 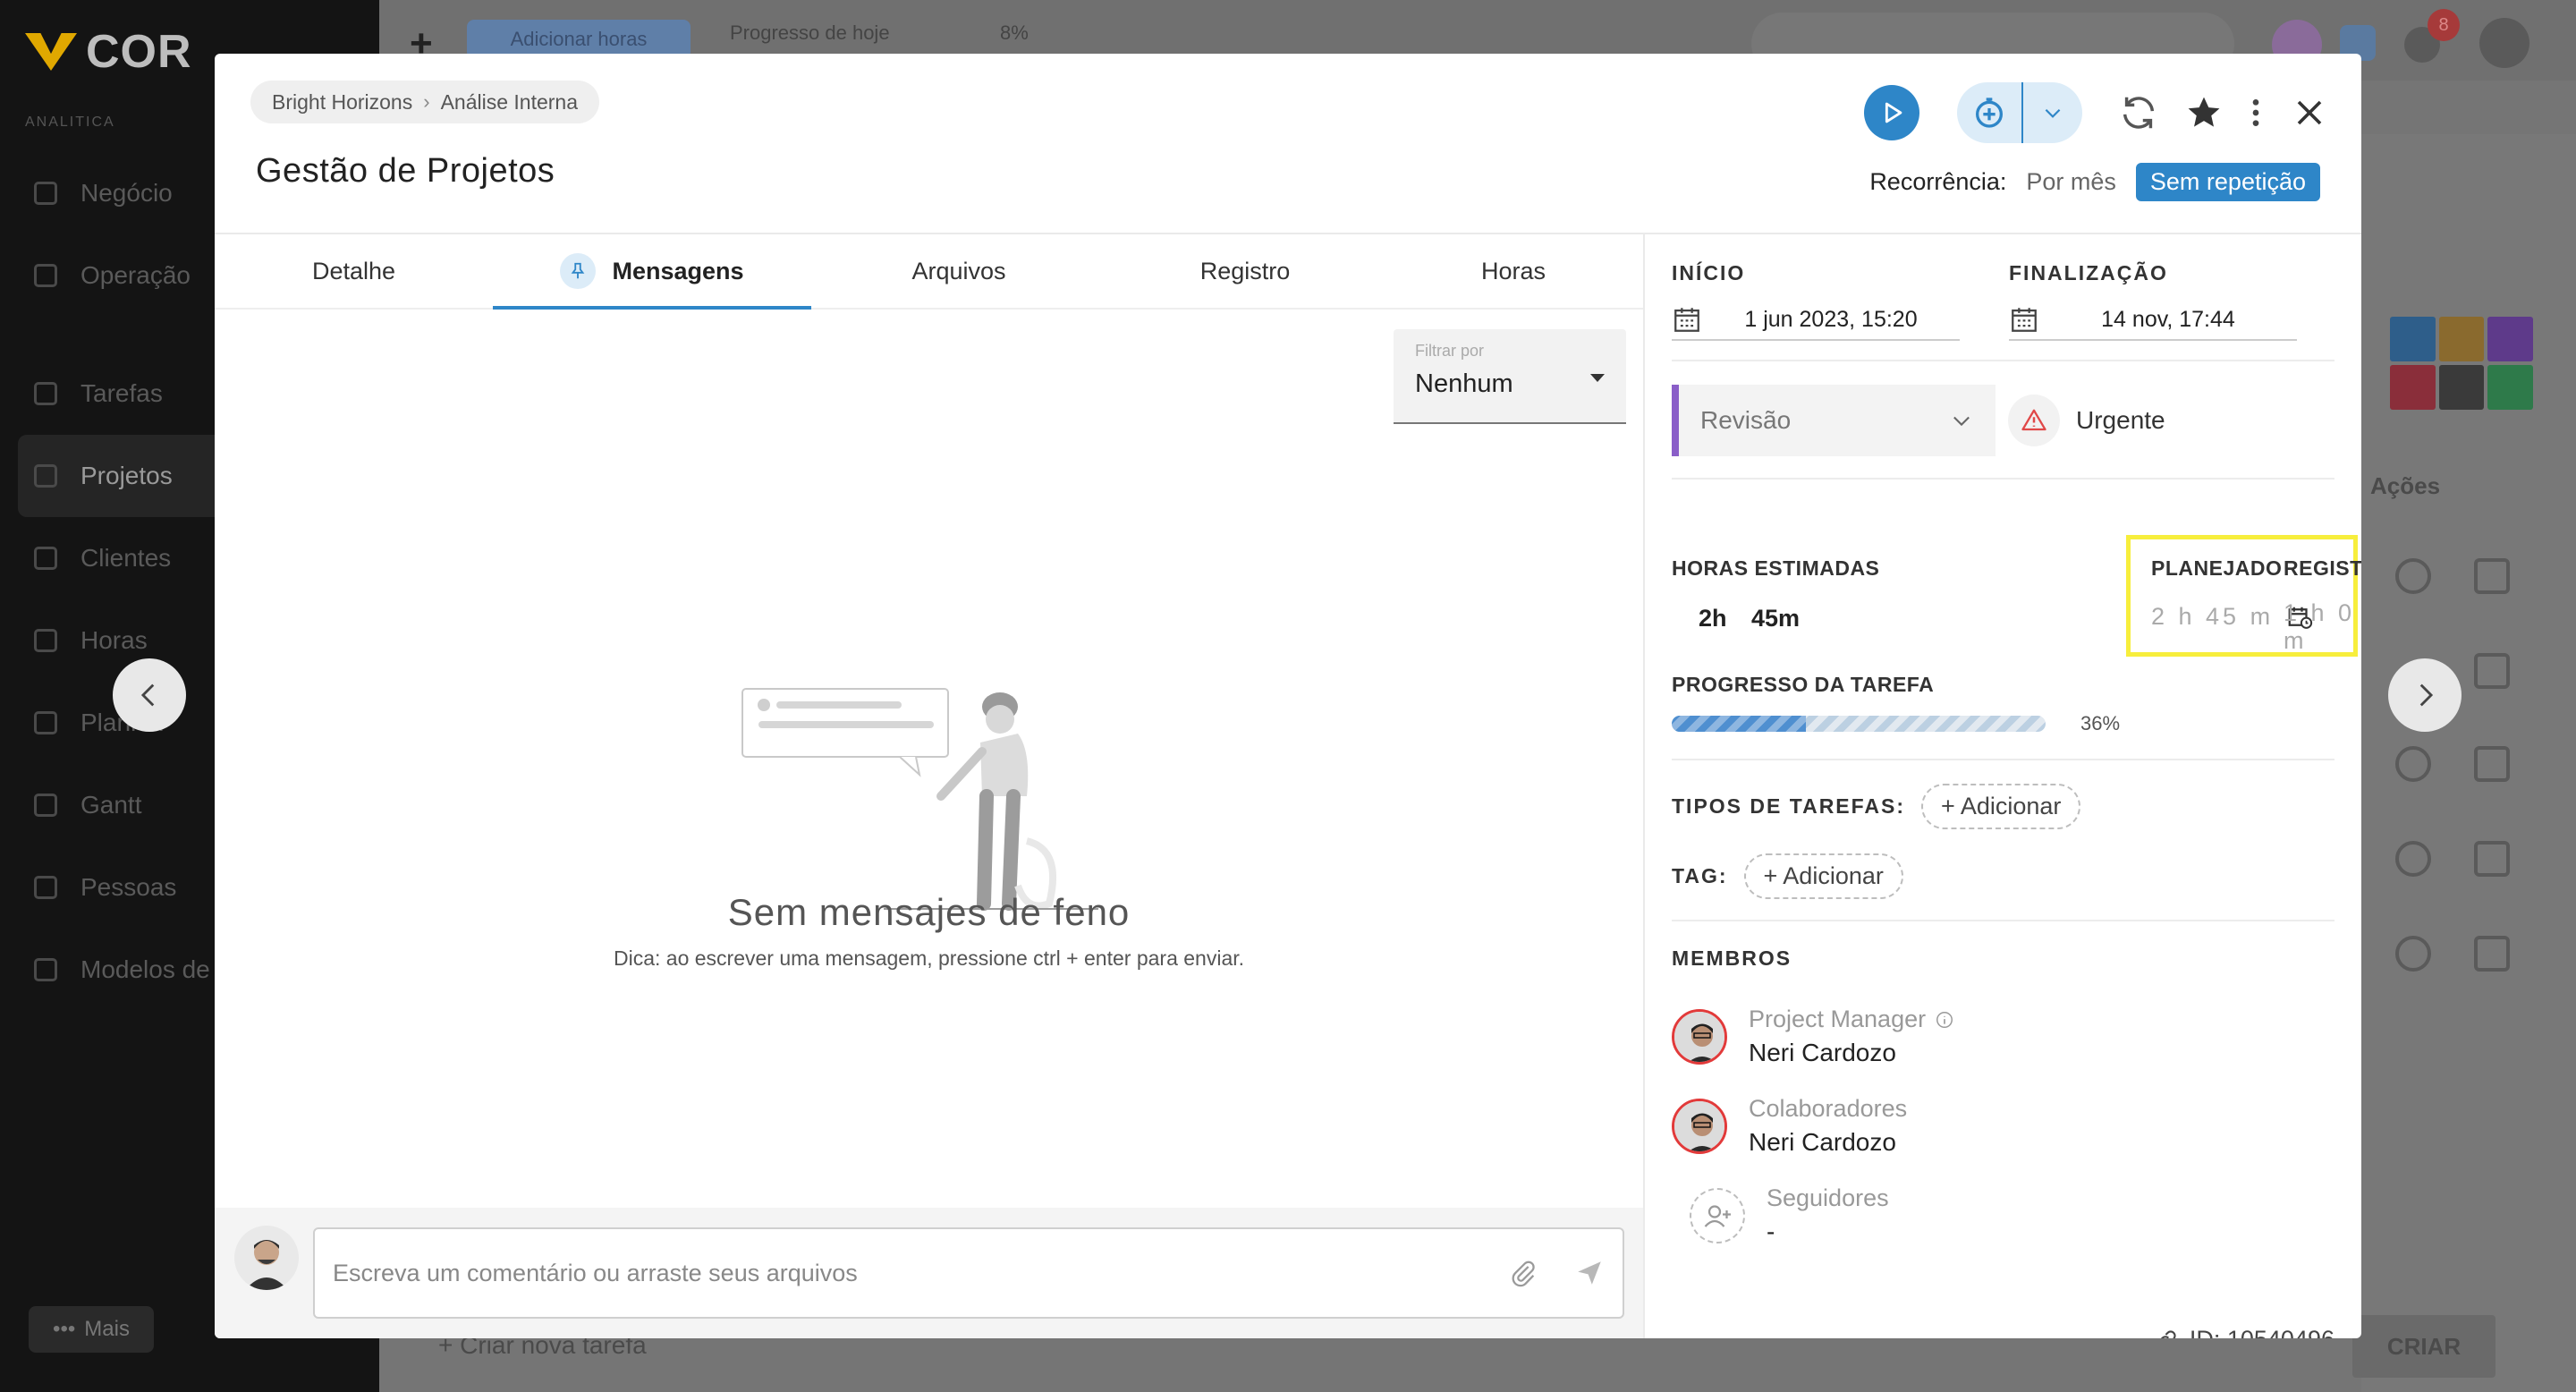 What do you see at coordinates (1990, 112) in the screenshot?
I see `add-time-button` at bounding box center [1990, 112].